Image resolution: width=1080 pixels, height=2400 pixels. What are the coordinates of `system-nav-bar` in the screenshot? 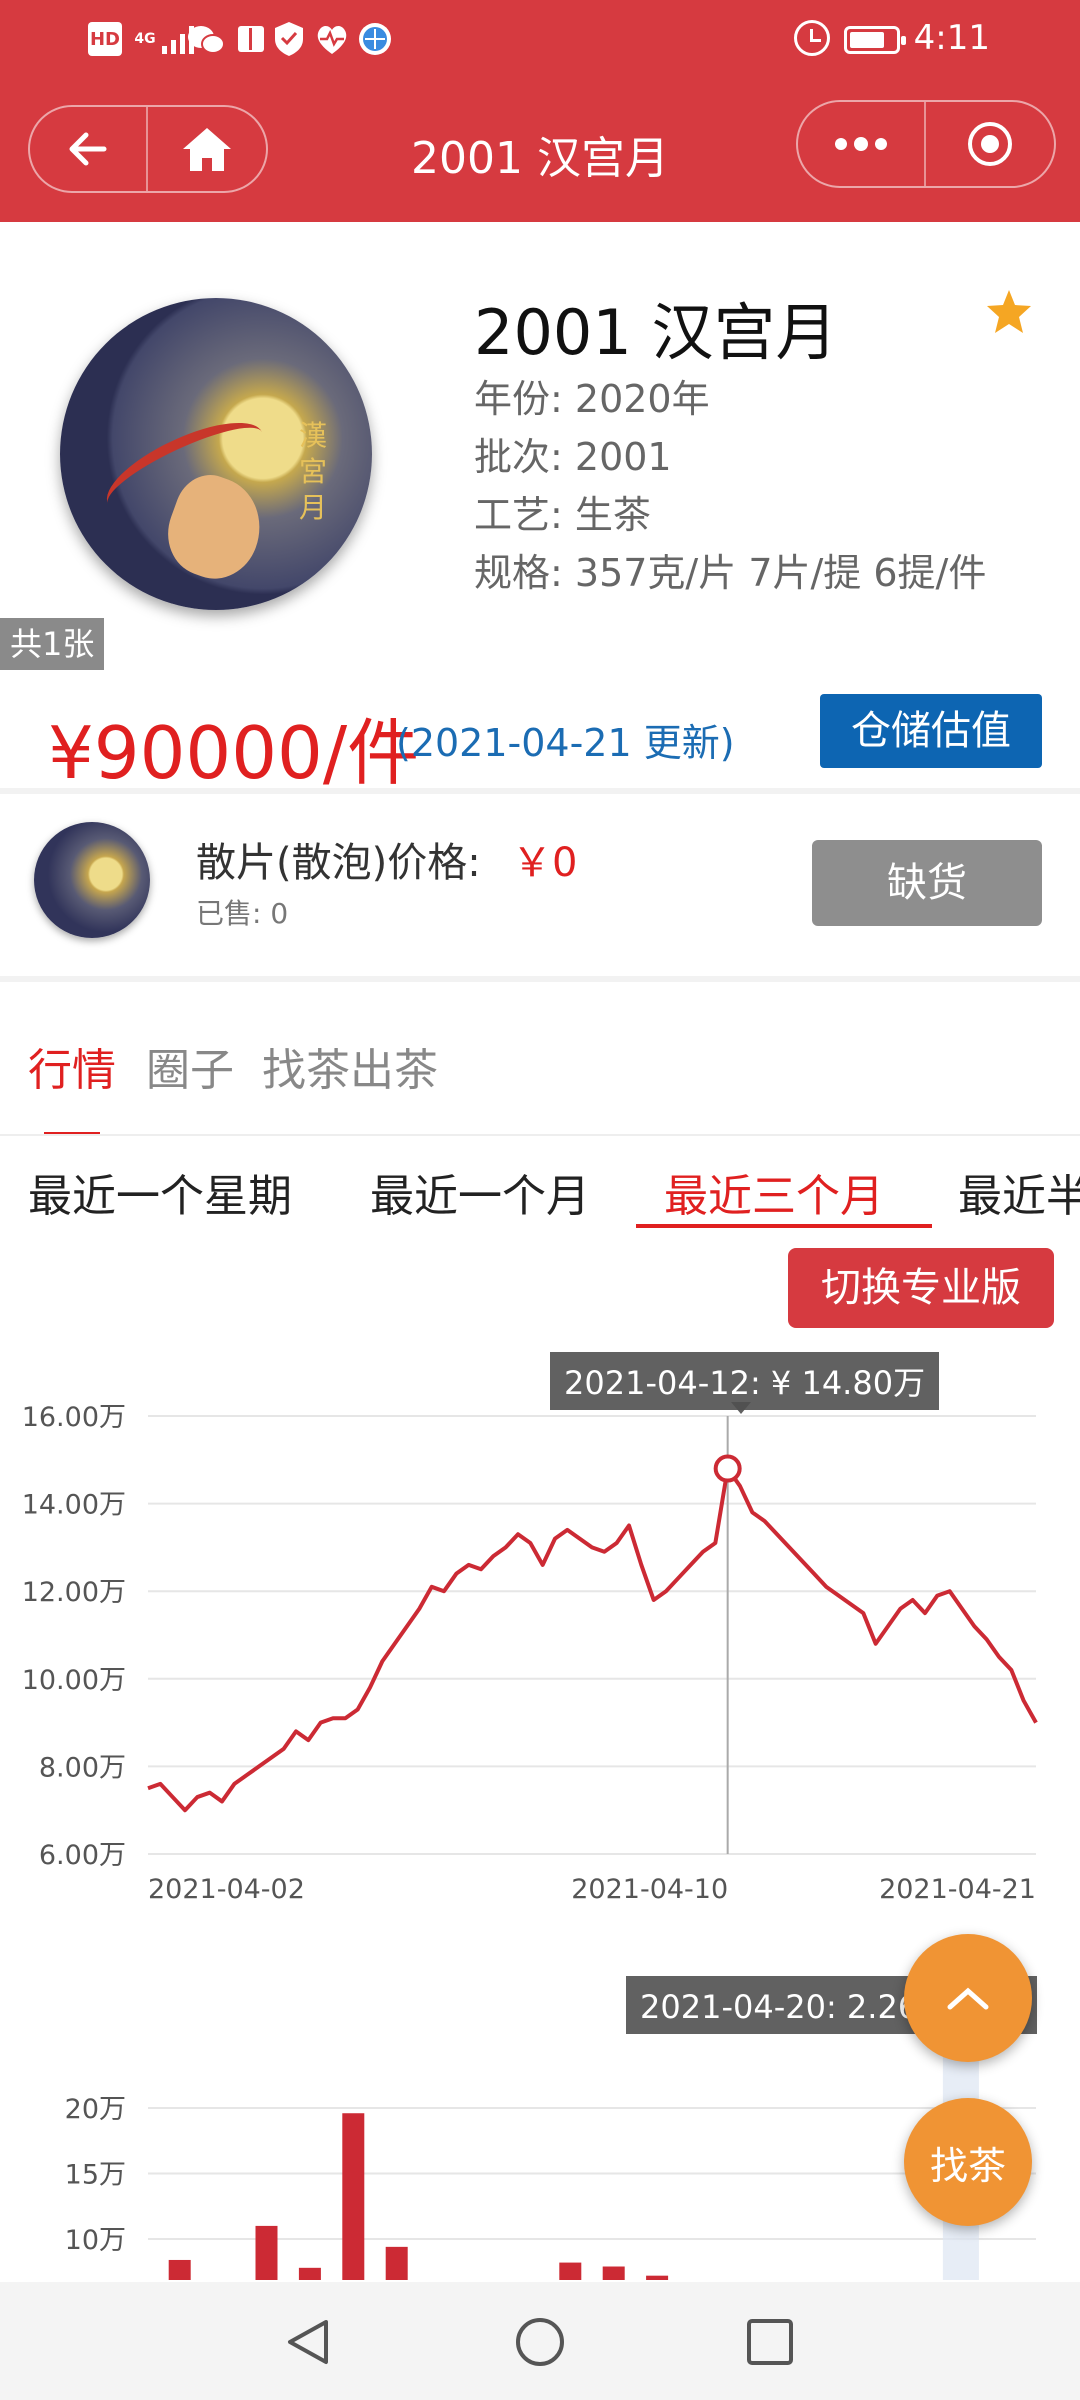 It's located at (540, 2341).